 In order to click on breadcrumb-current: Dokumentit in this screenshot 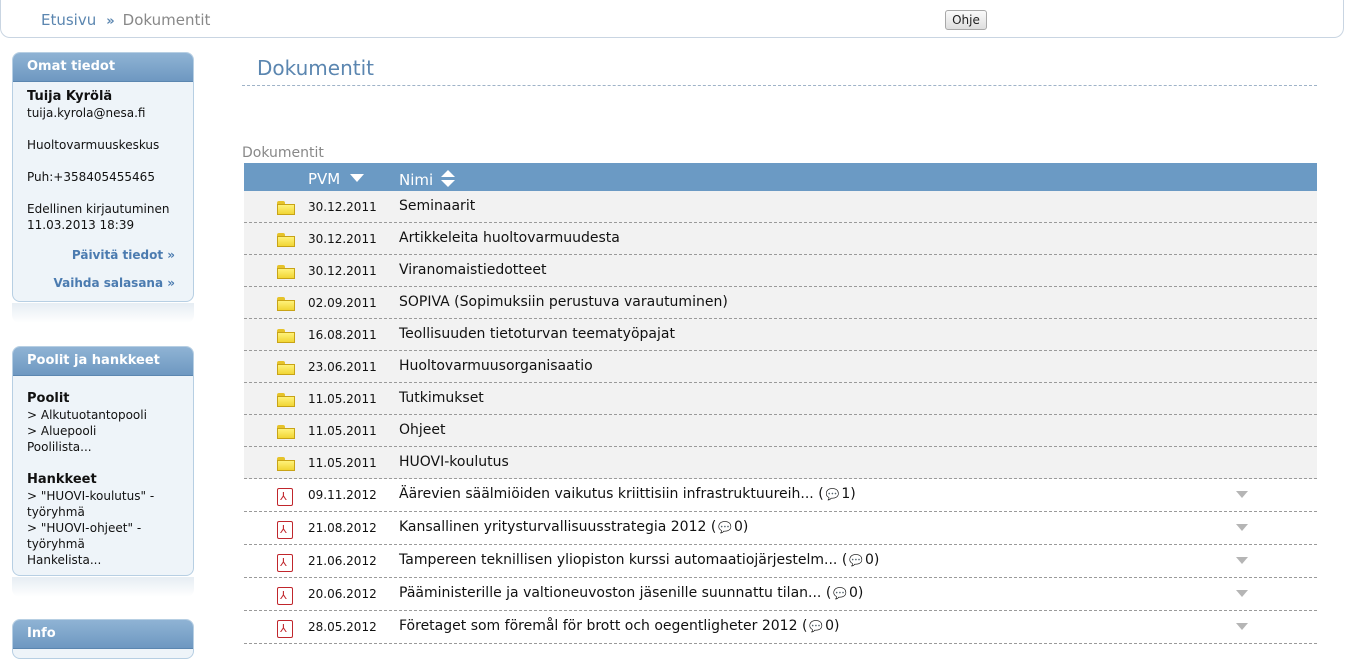, I will do `click(166, 20)`.